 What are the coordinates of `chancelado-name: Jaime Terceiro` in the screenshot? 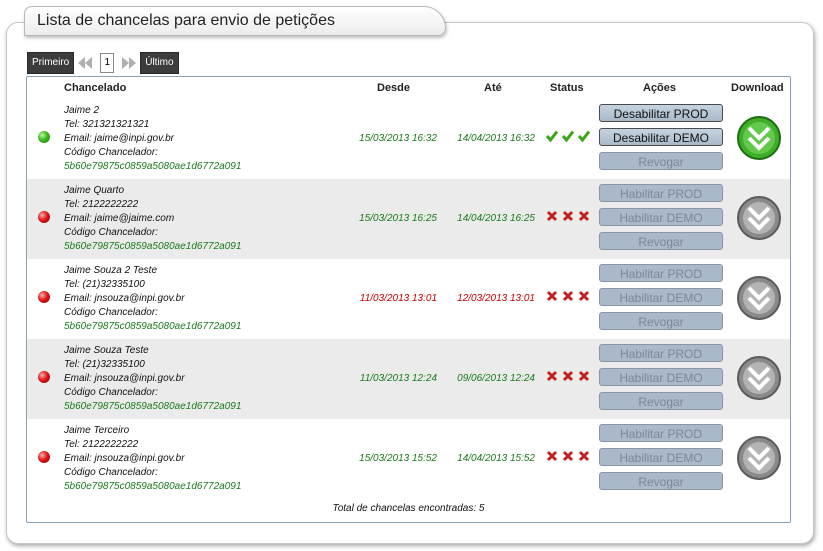 It's located at (97, 430).